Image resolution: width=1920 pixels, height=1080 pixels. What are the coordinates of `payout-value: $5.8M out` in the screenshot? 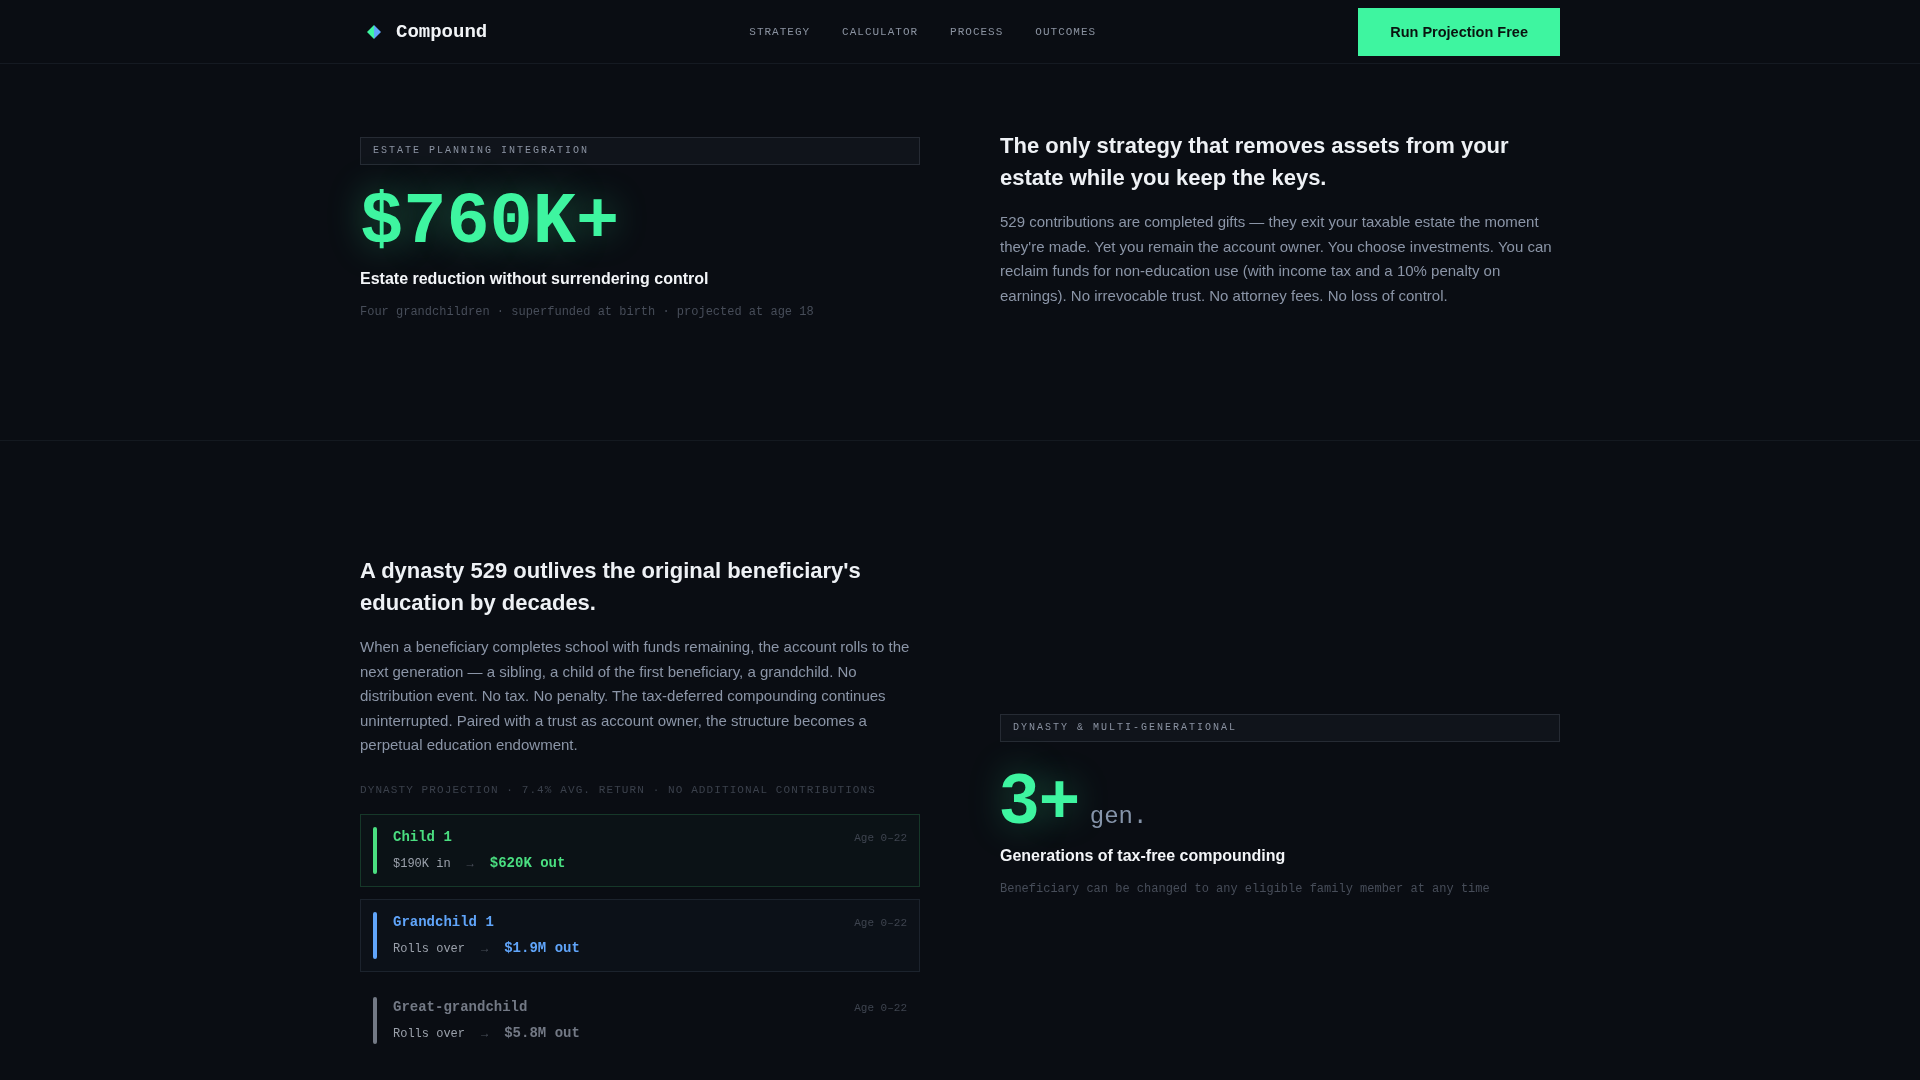 It's located at (542, 1033).